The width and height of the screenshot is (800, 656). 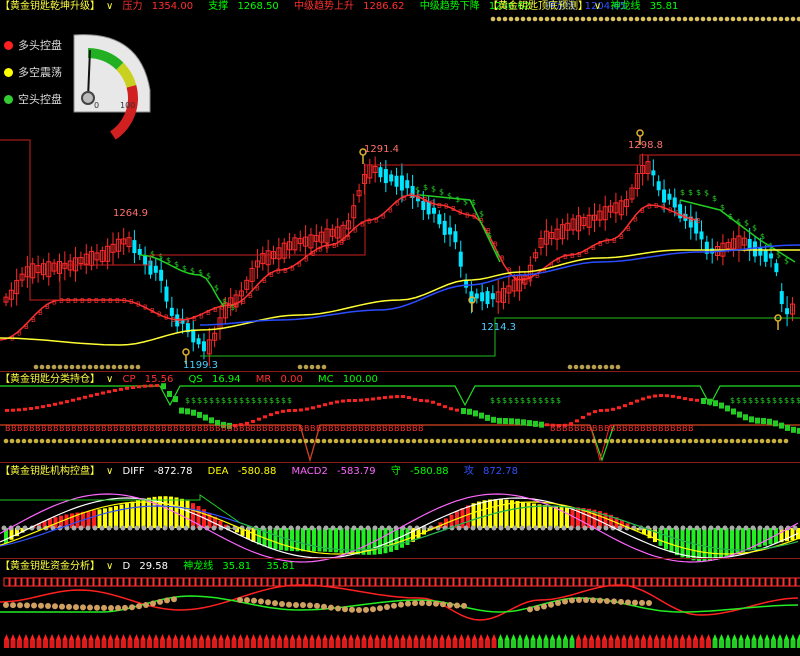 I want to click on panel-divider, so click(x=400, y=558).